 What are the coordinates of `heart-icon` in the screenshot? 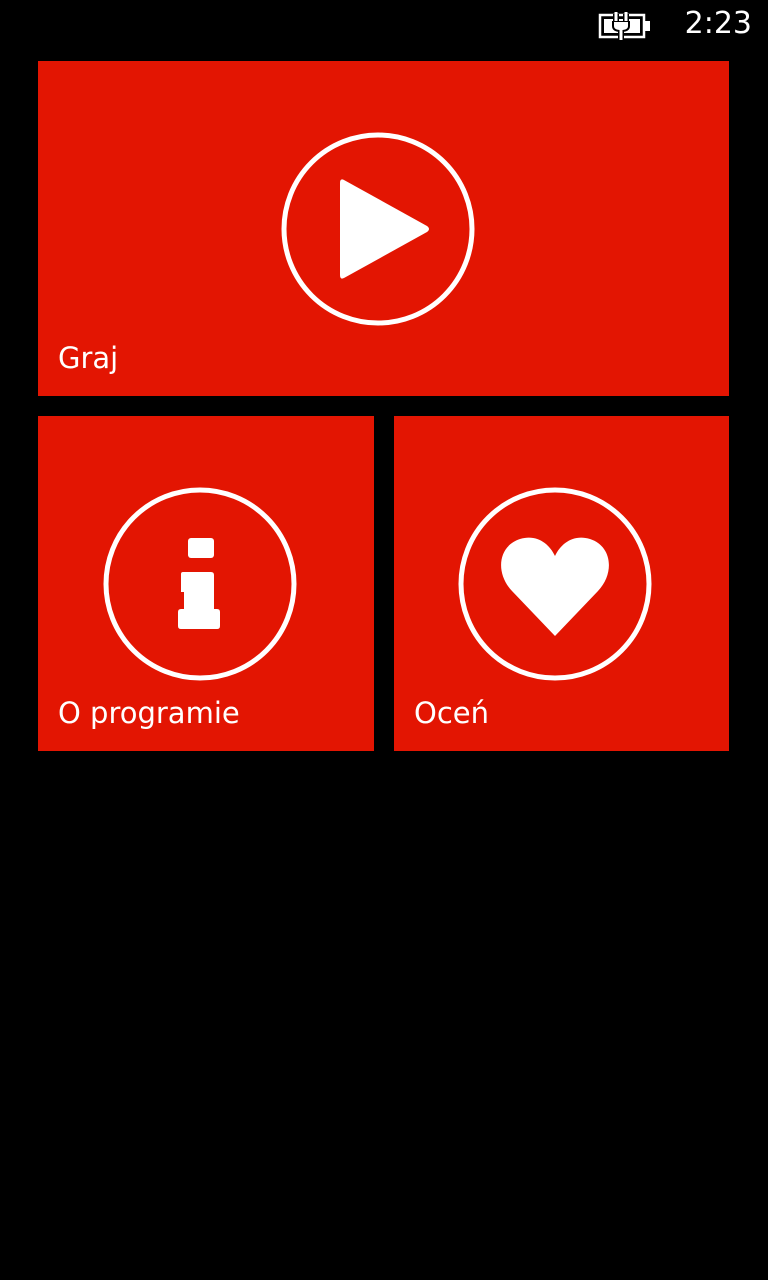 It's located at (555, 584).